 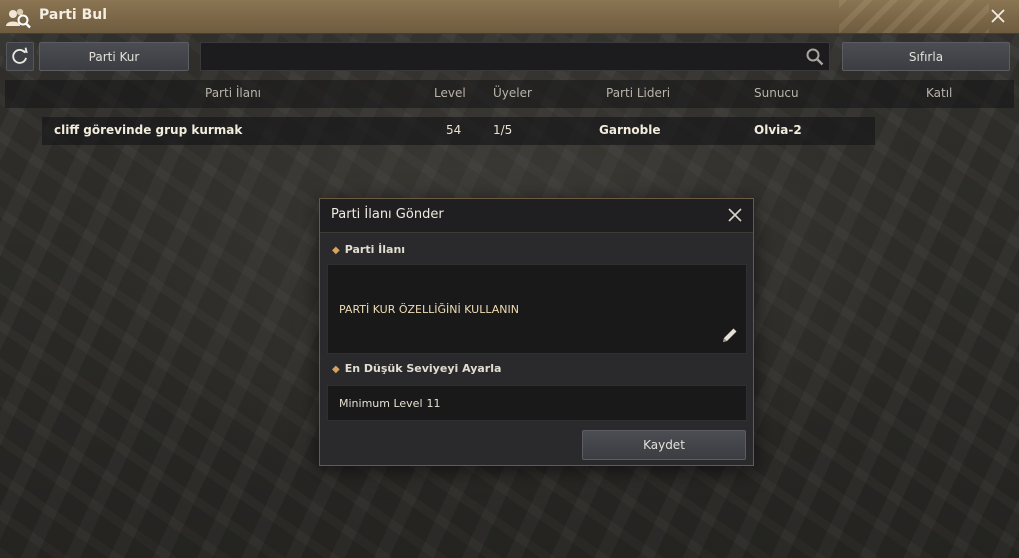 What do you see at coordinates (630, 130) in the screenshot?
I see `row-leader: Garnoble` at bounding box center [630, 130].